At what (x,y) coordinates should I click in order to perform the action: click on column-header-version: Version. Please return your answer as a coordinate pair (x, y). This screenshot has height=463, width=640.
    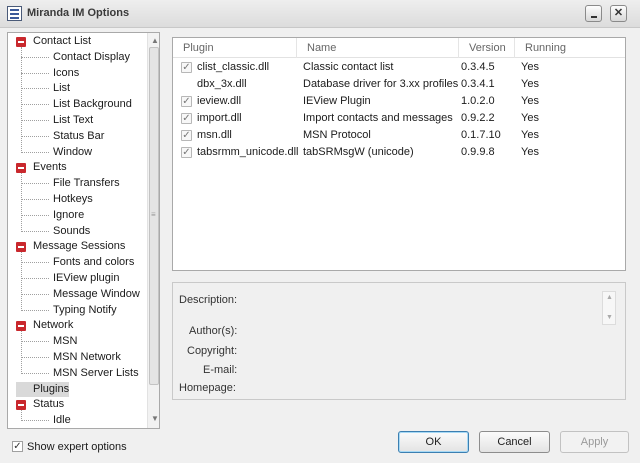
    Looking at the image, I should click on (487, 48).